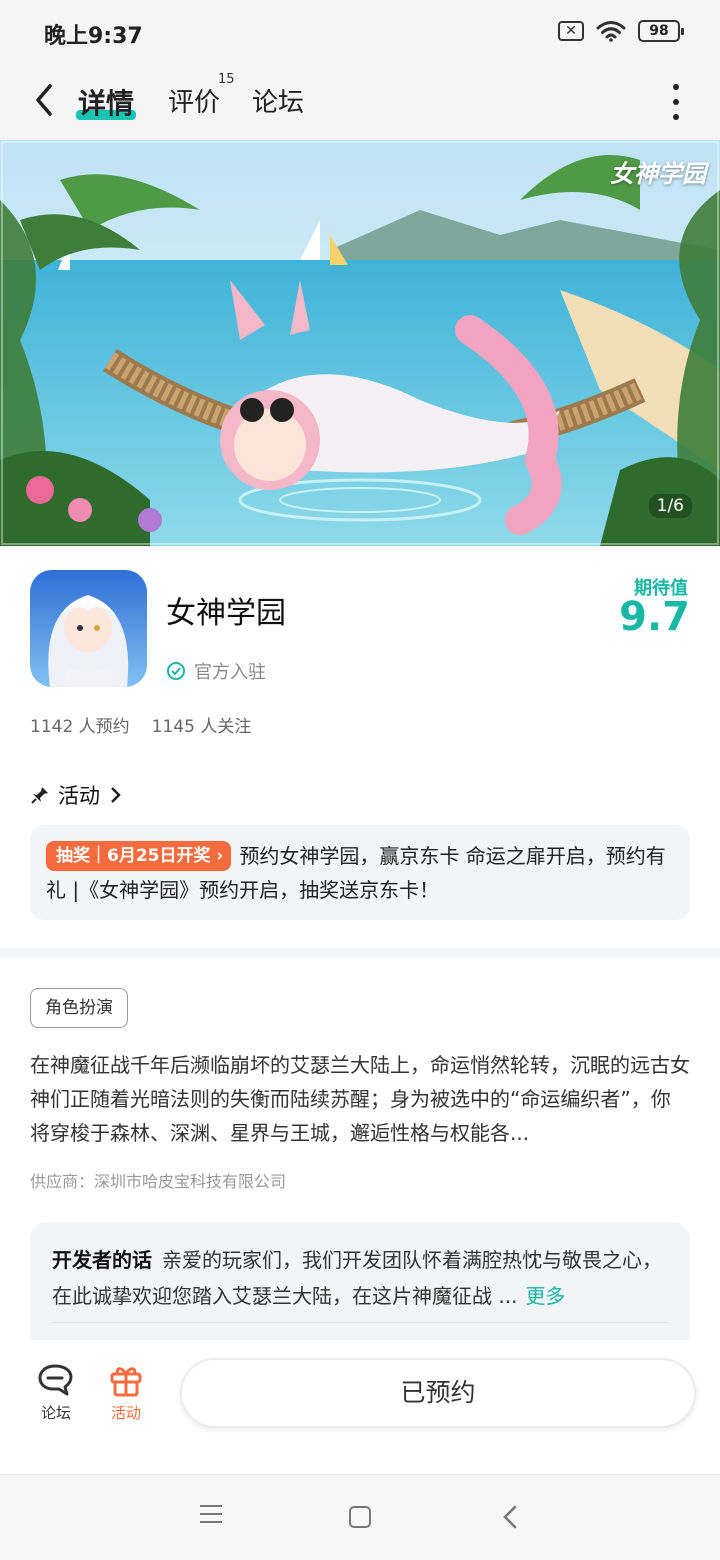 This screenshot has width=720, height=1560. Describe the element at coordinates (125, 1413) in the screenshot. I see `activity-tab-label: 活动` at that location.